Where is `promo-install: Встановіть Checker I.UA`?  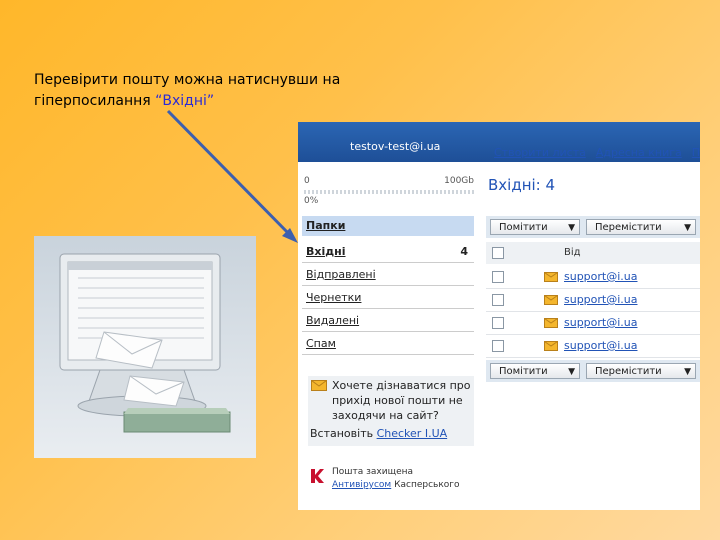 promo-install: Встановіть Checker I.UA is located at coordinates (378, 433).